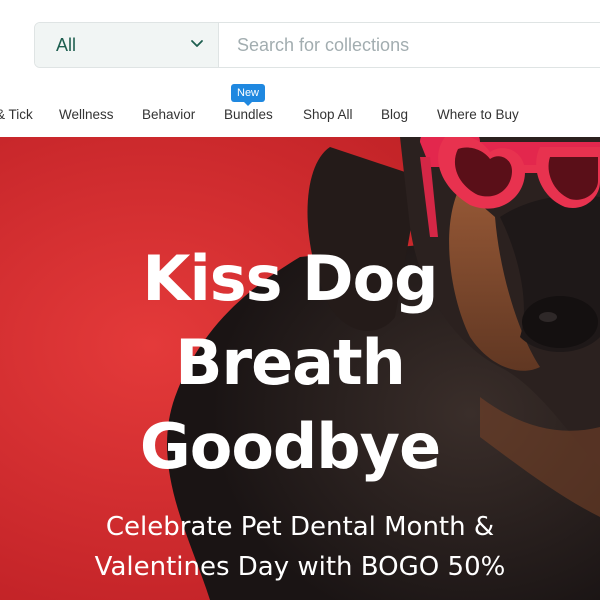 The height and width of the screenshot is (600, 600). I want to click on search-bar: All, so click(317, 45).